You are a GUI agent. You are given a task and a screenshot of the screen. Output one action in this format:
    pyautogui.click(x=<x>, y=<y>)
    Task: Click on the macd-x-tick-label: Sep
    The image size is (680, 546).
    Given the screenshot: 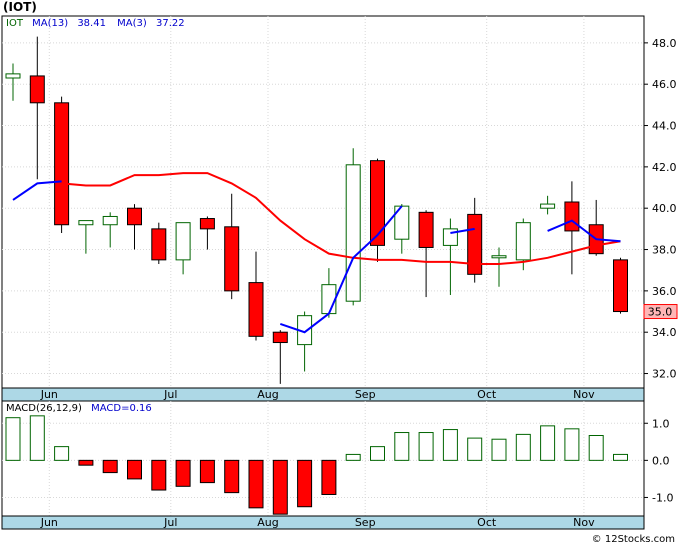 What is the action you would take?
    pyautogui.click(x=365, y=522)
    